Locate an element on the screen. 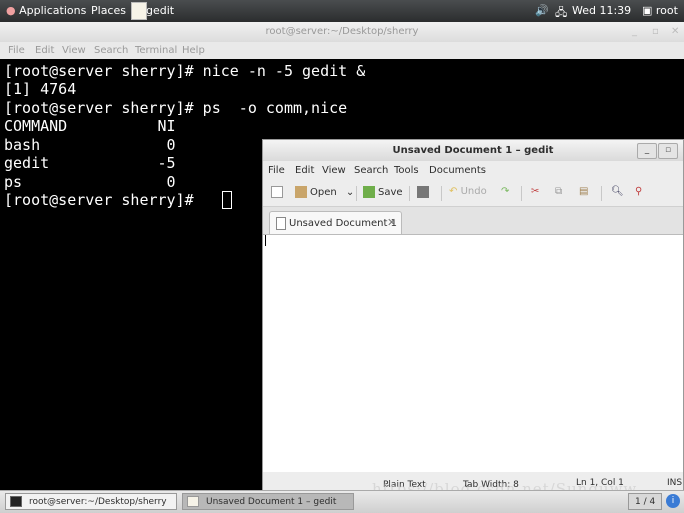 The image size is (684, 513). save-label: Save is located at coordinates (390, 192).